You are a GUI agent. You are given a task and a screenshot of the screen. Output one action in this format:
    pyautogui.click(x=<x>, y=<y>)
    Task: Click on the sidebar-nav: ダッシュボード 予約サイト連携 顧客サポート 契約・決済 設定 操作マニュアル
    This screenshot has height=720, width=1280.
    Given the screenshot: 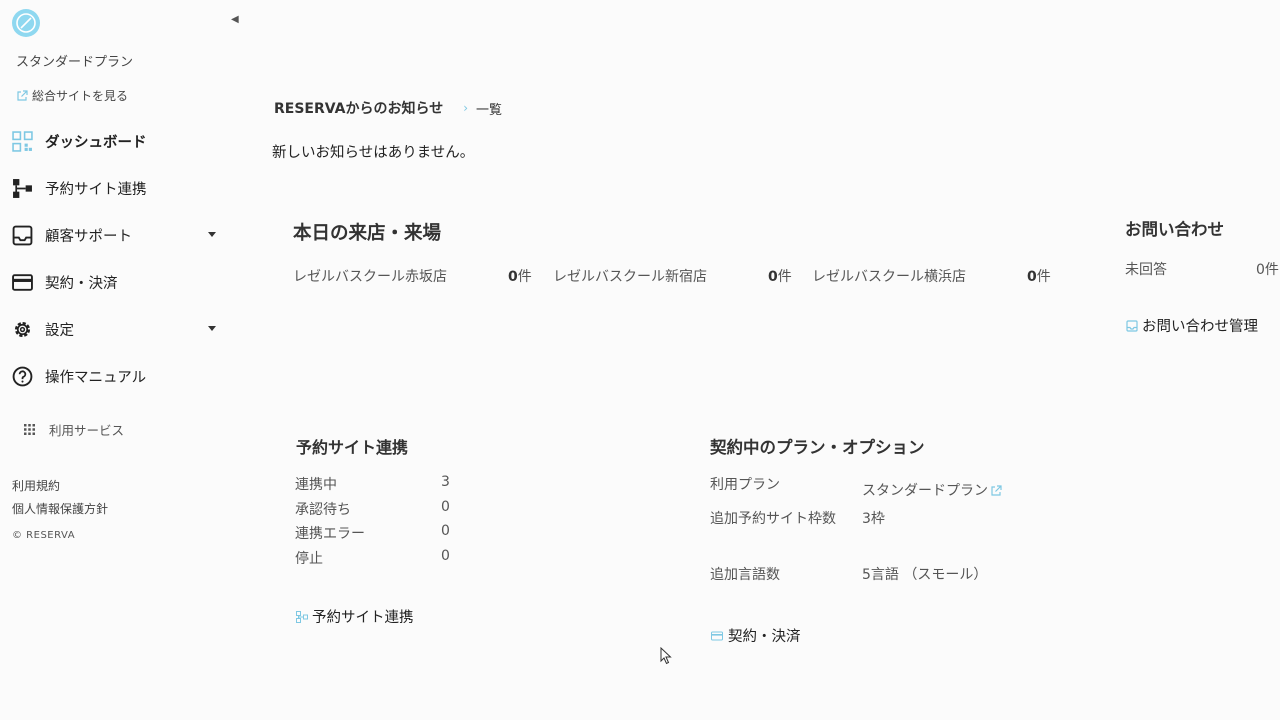 What is the action you would take?
    pyautogui.click(x=120, y=259)
    